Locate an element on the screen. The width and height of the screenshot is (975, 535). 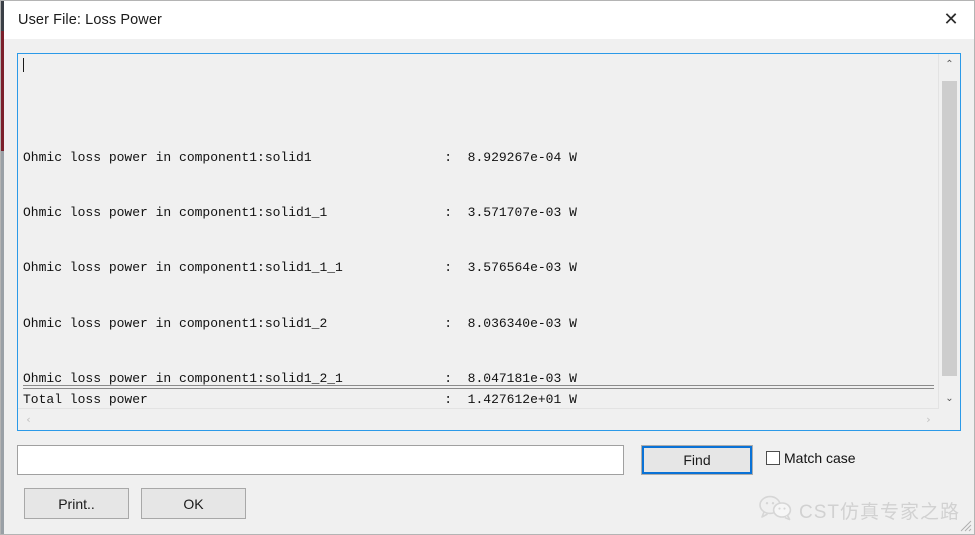
scroll-right-icon: › is located at coordinates (928, 419).